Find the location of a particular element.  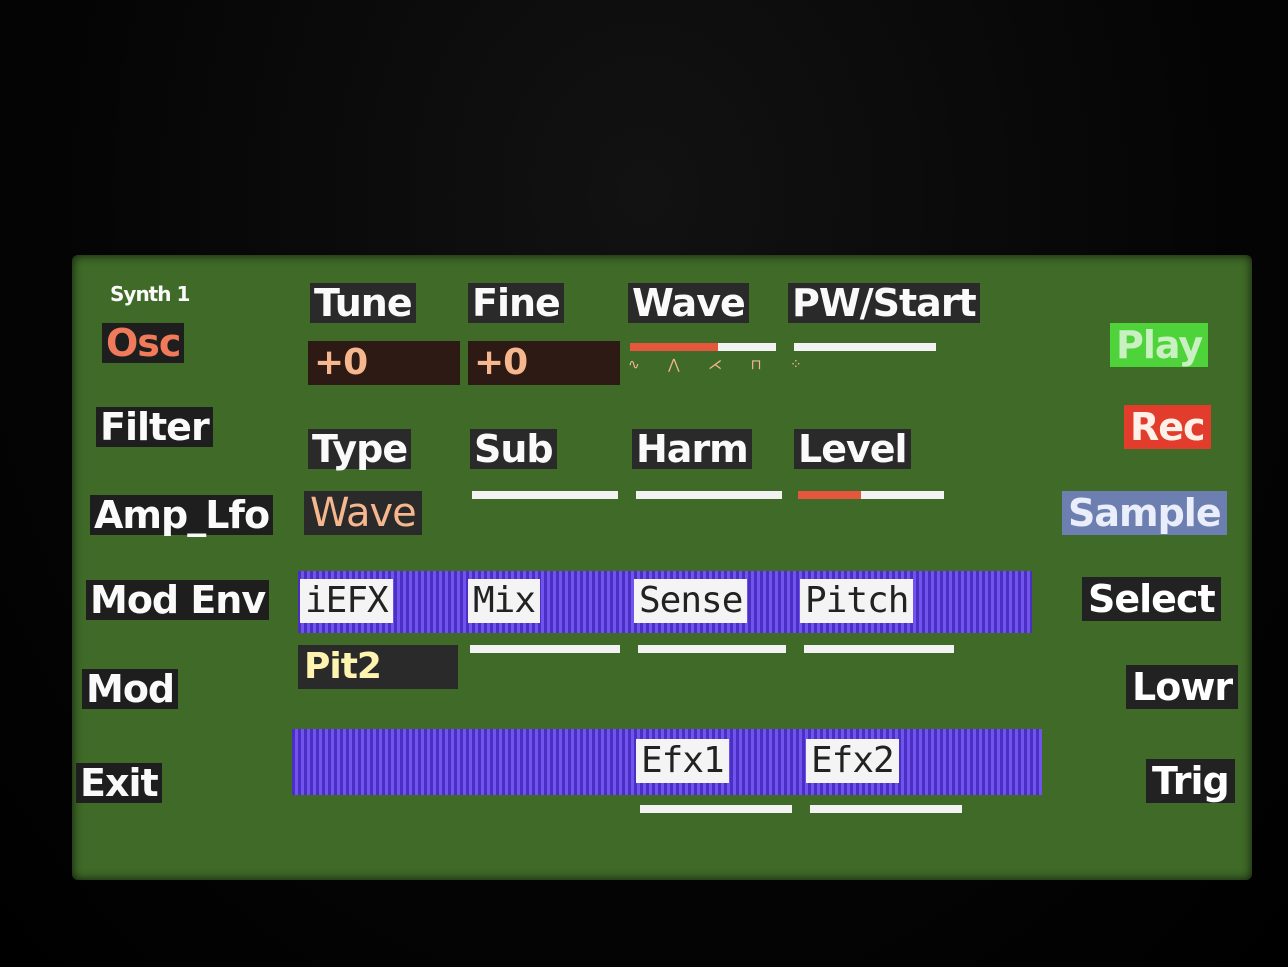

param-iefx-value: Pit2 is located at coordinates (378, 667).